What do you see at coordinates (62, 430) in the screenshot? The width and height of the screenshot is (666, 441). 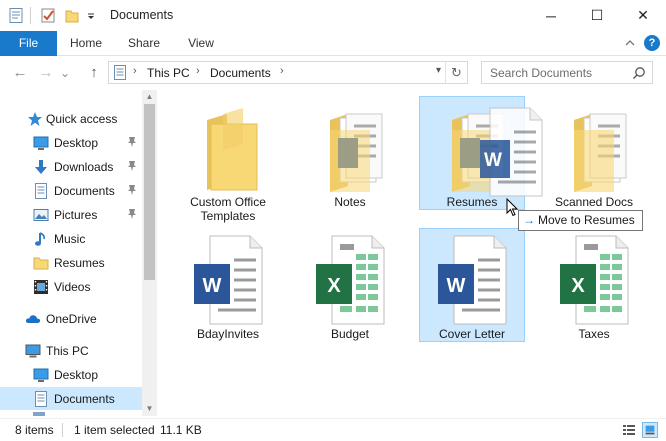 I see `status-separator` at bounding box center [62, 430].